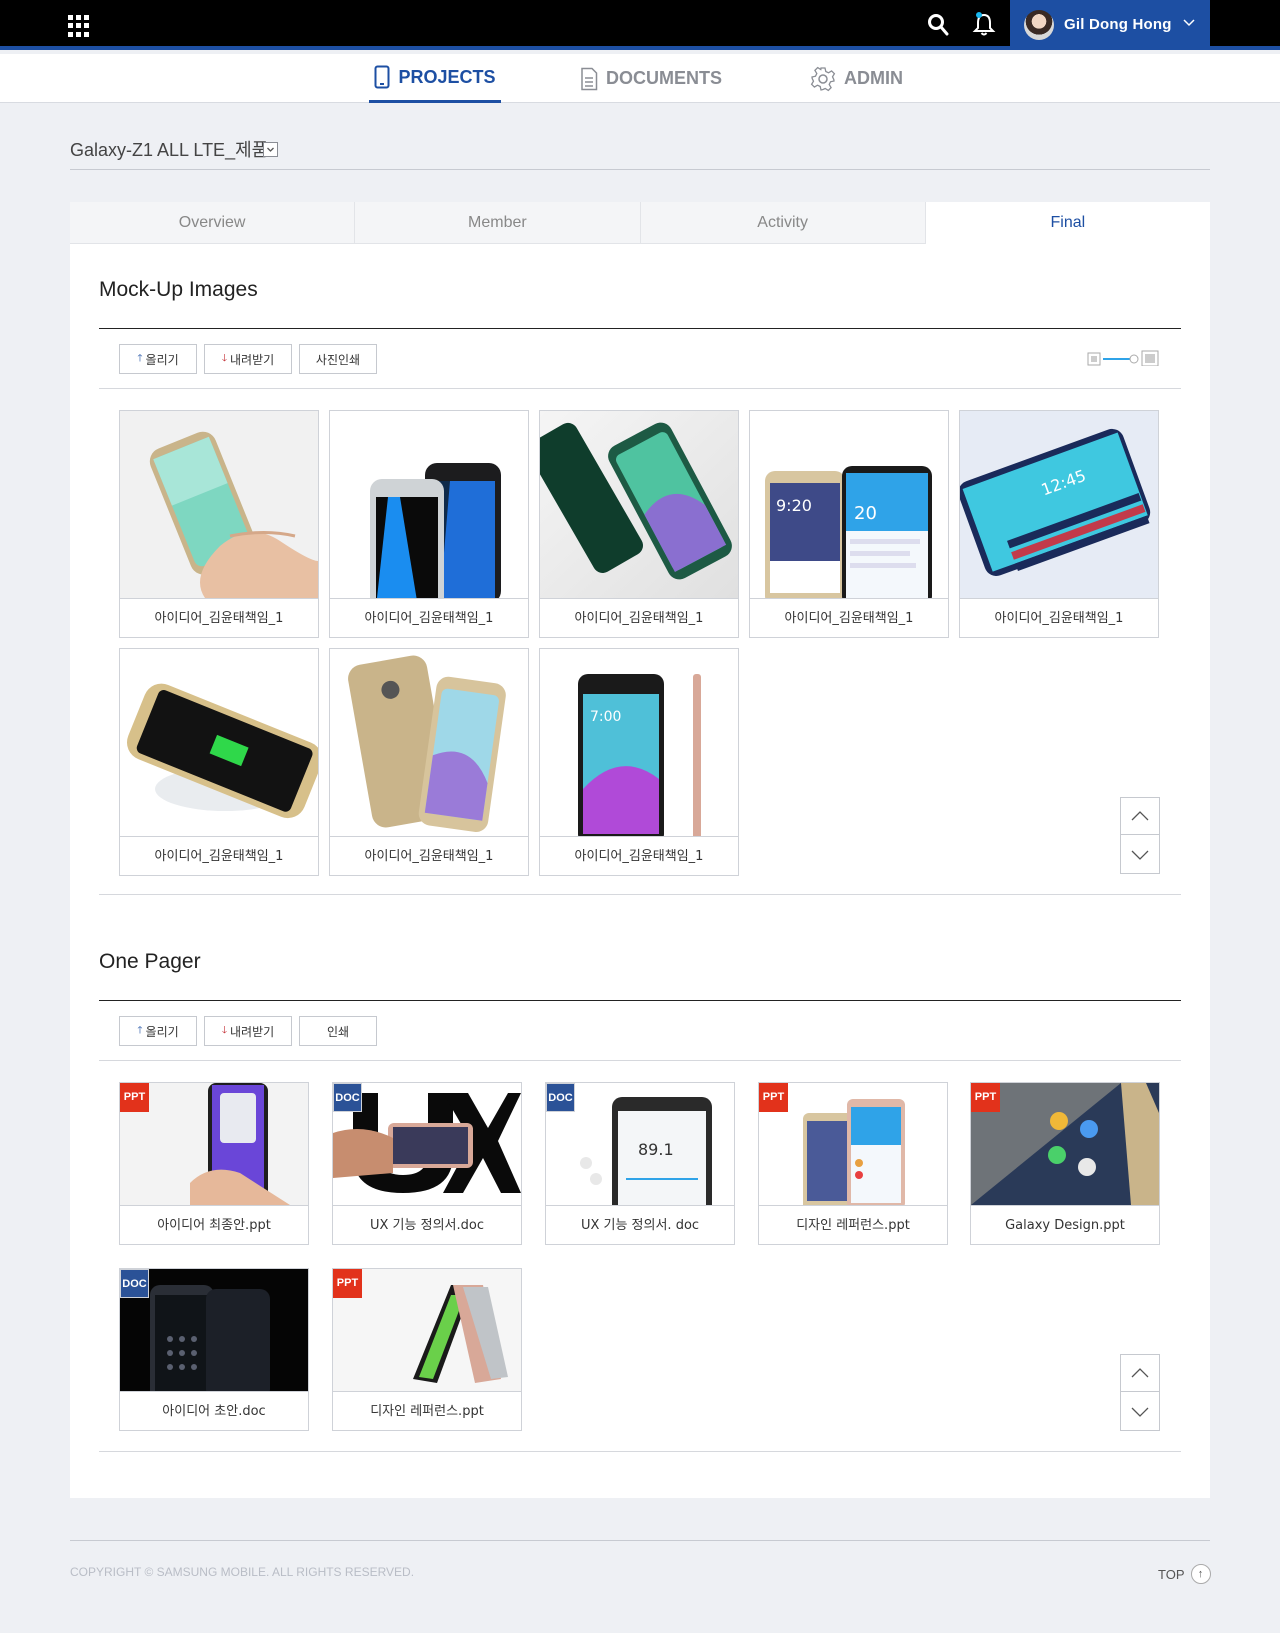 The height and width of the screenshot is (1633, 1280). I want to click on edge-phones-image, so click(639, 504).